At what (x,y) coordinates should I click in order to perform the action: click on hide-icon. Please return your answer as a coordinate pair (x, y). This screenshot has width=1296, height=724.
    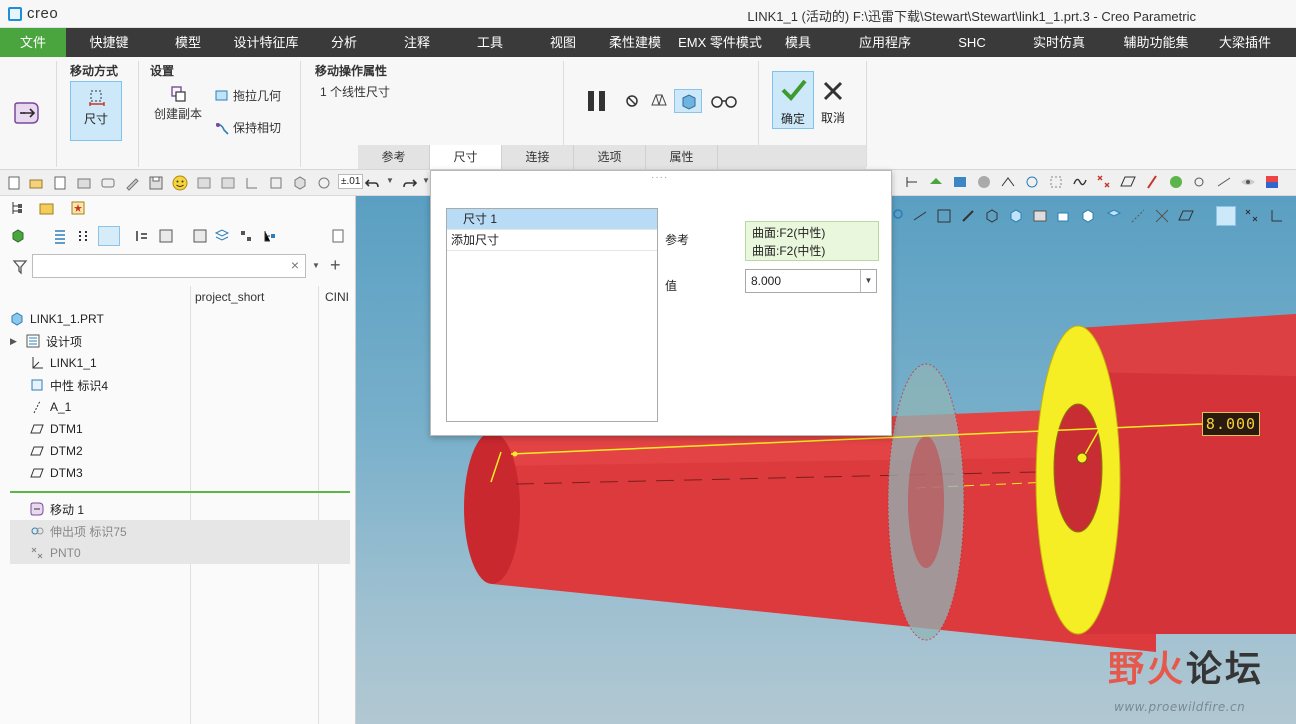
    Looking at the image, I should click on (1224, 182).